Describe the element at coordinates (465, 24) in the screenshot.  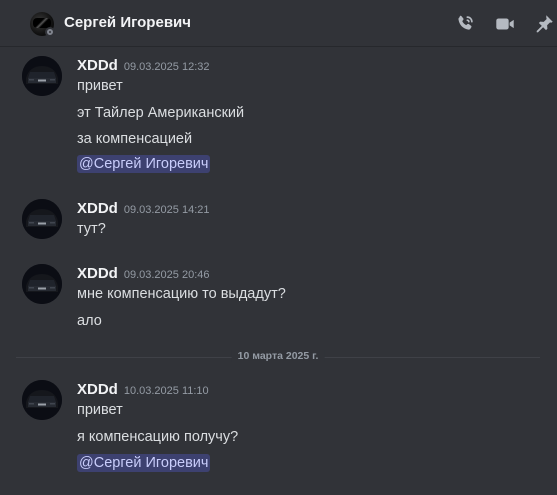
I see `phone-icon` at that location.